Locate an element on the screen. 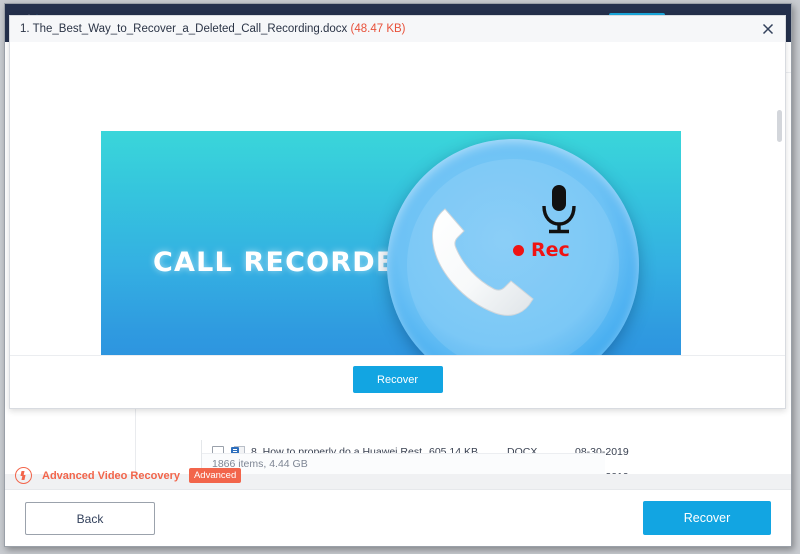 The height and width of the screenshot is (554, 800). advanced-badge: Advanced is located at coordinates (215, 475).